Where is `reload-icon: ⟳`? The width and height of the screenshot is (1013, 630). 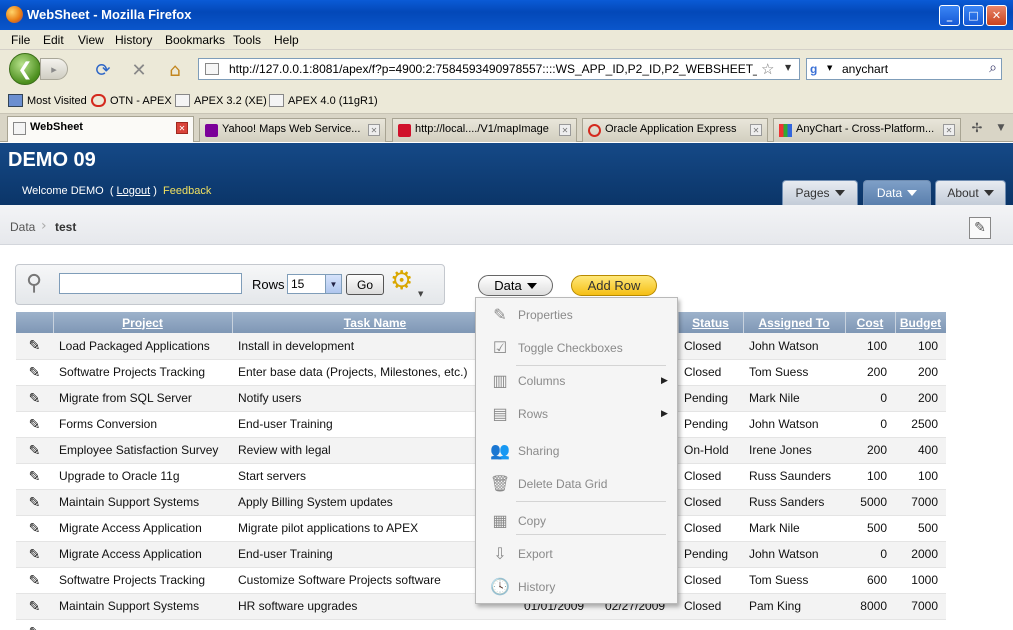 reload-icon: ⟳ is located at coordinates (103, 70).